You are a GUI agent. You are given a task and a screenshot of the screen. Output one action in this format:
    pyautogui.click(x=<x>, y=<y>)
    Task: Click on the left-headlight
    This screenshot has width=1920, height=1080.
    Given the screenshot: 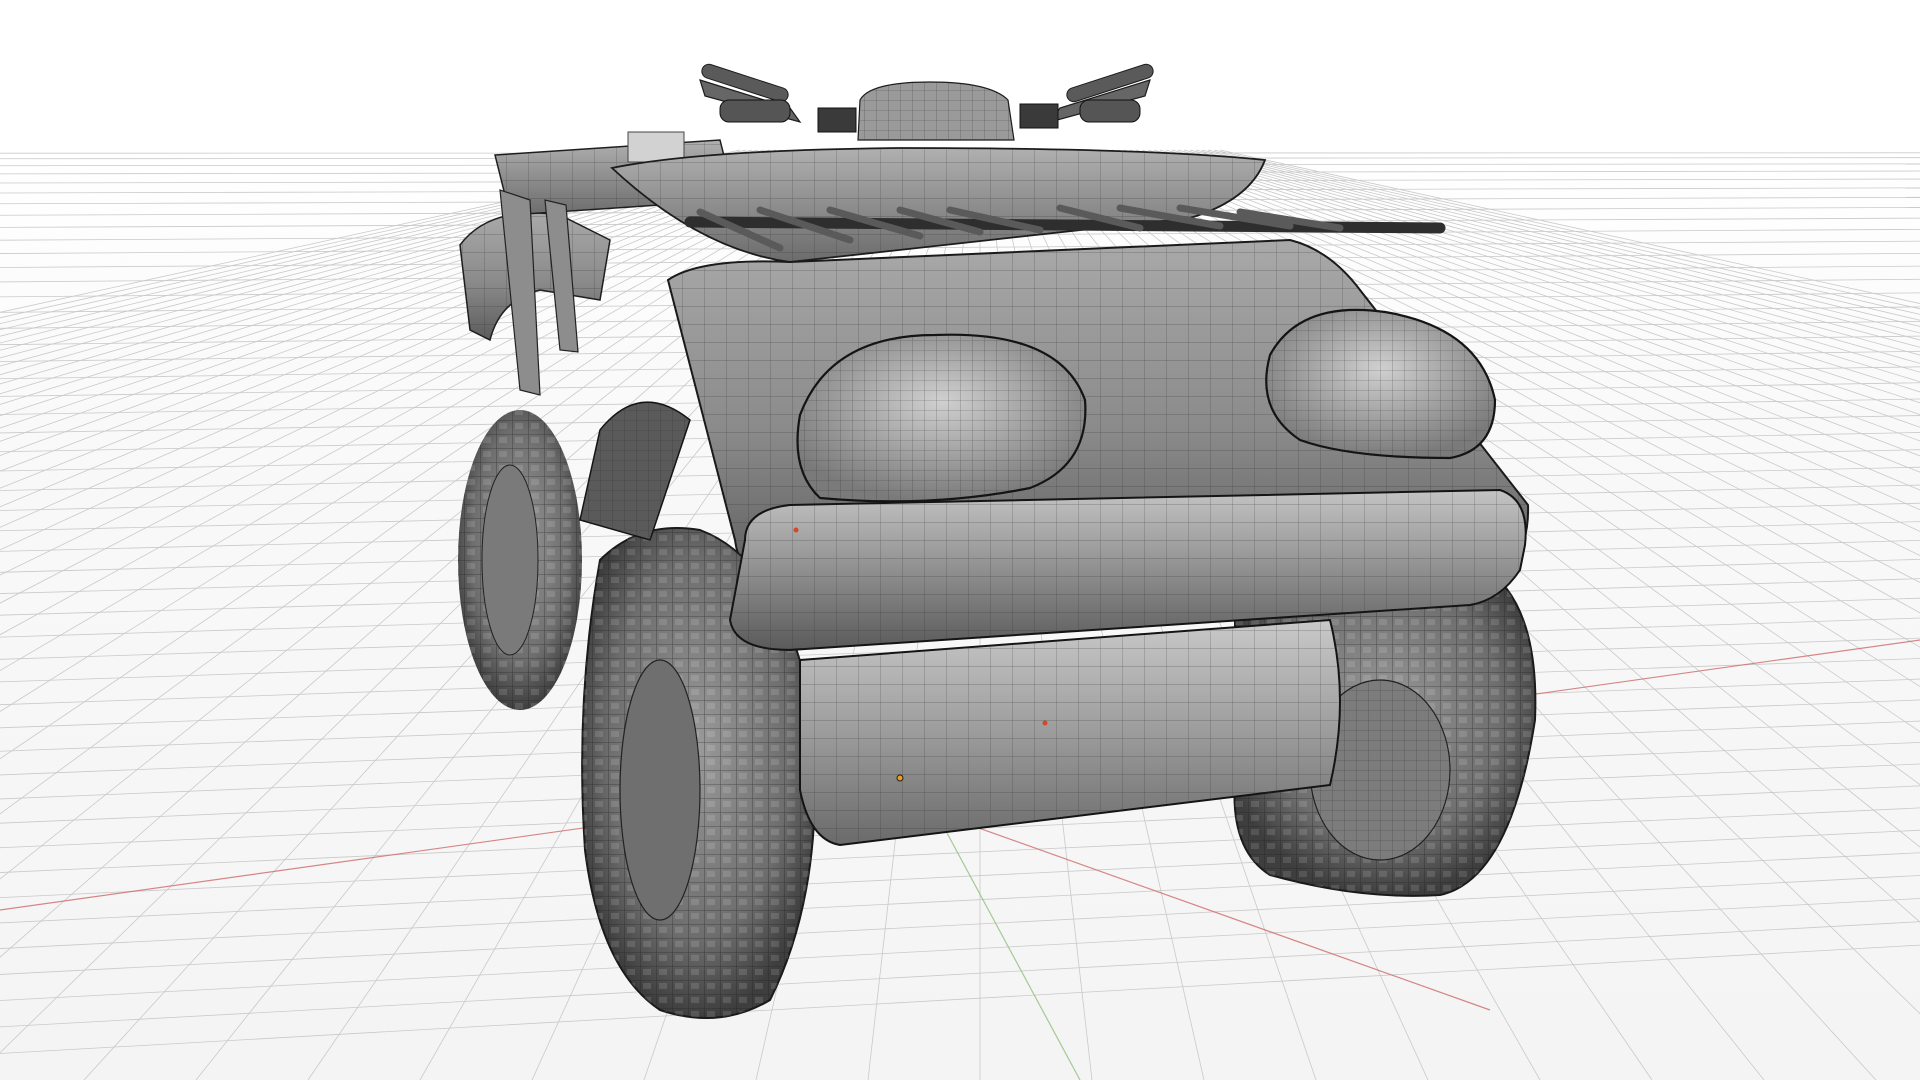 What is the action you would take?
    pyautogui.click(x=941, y=418)
    